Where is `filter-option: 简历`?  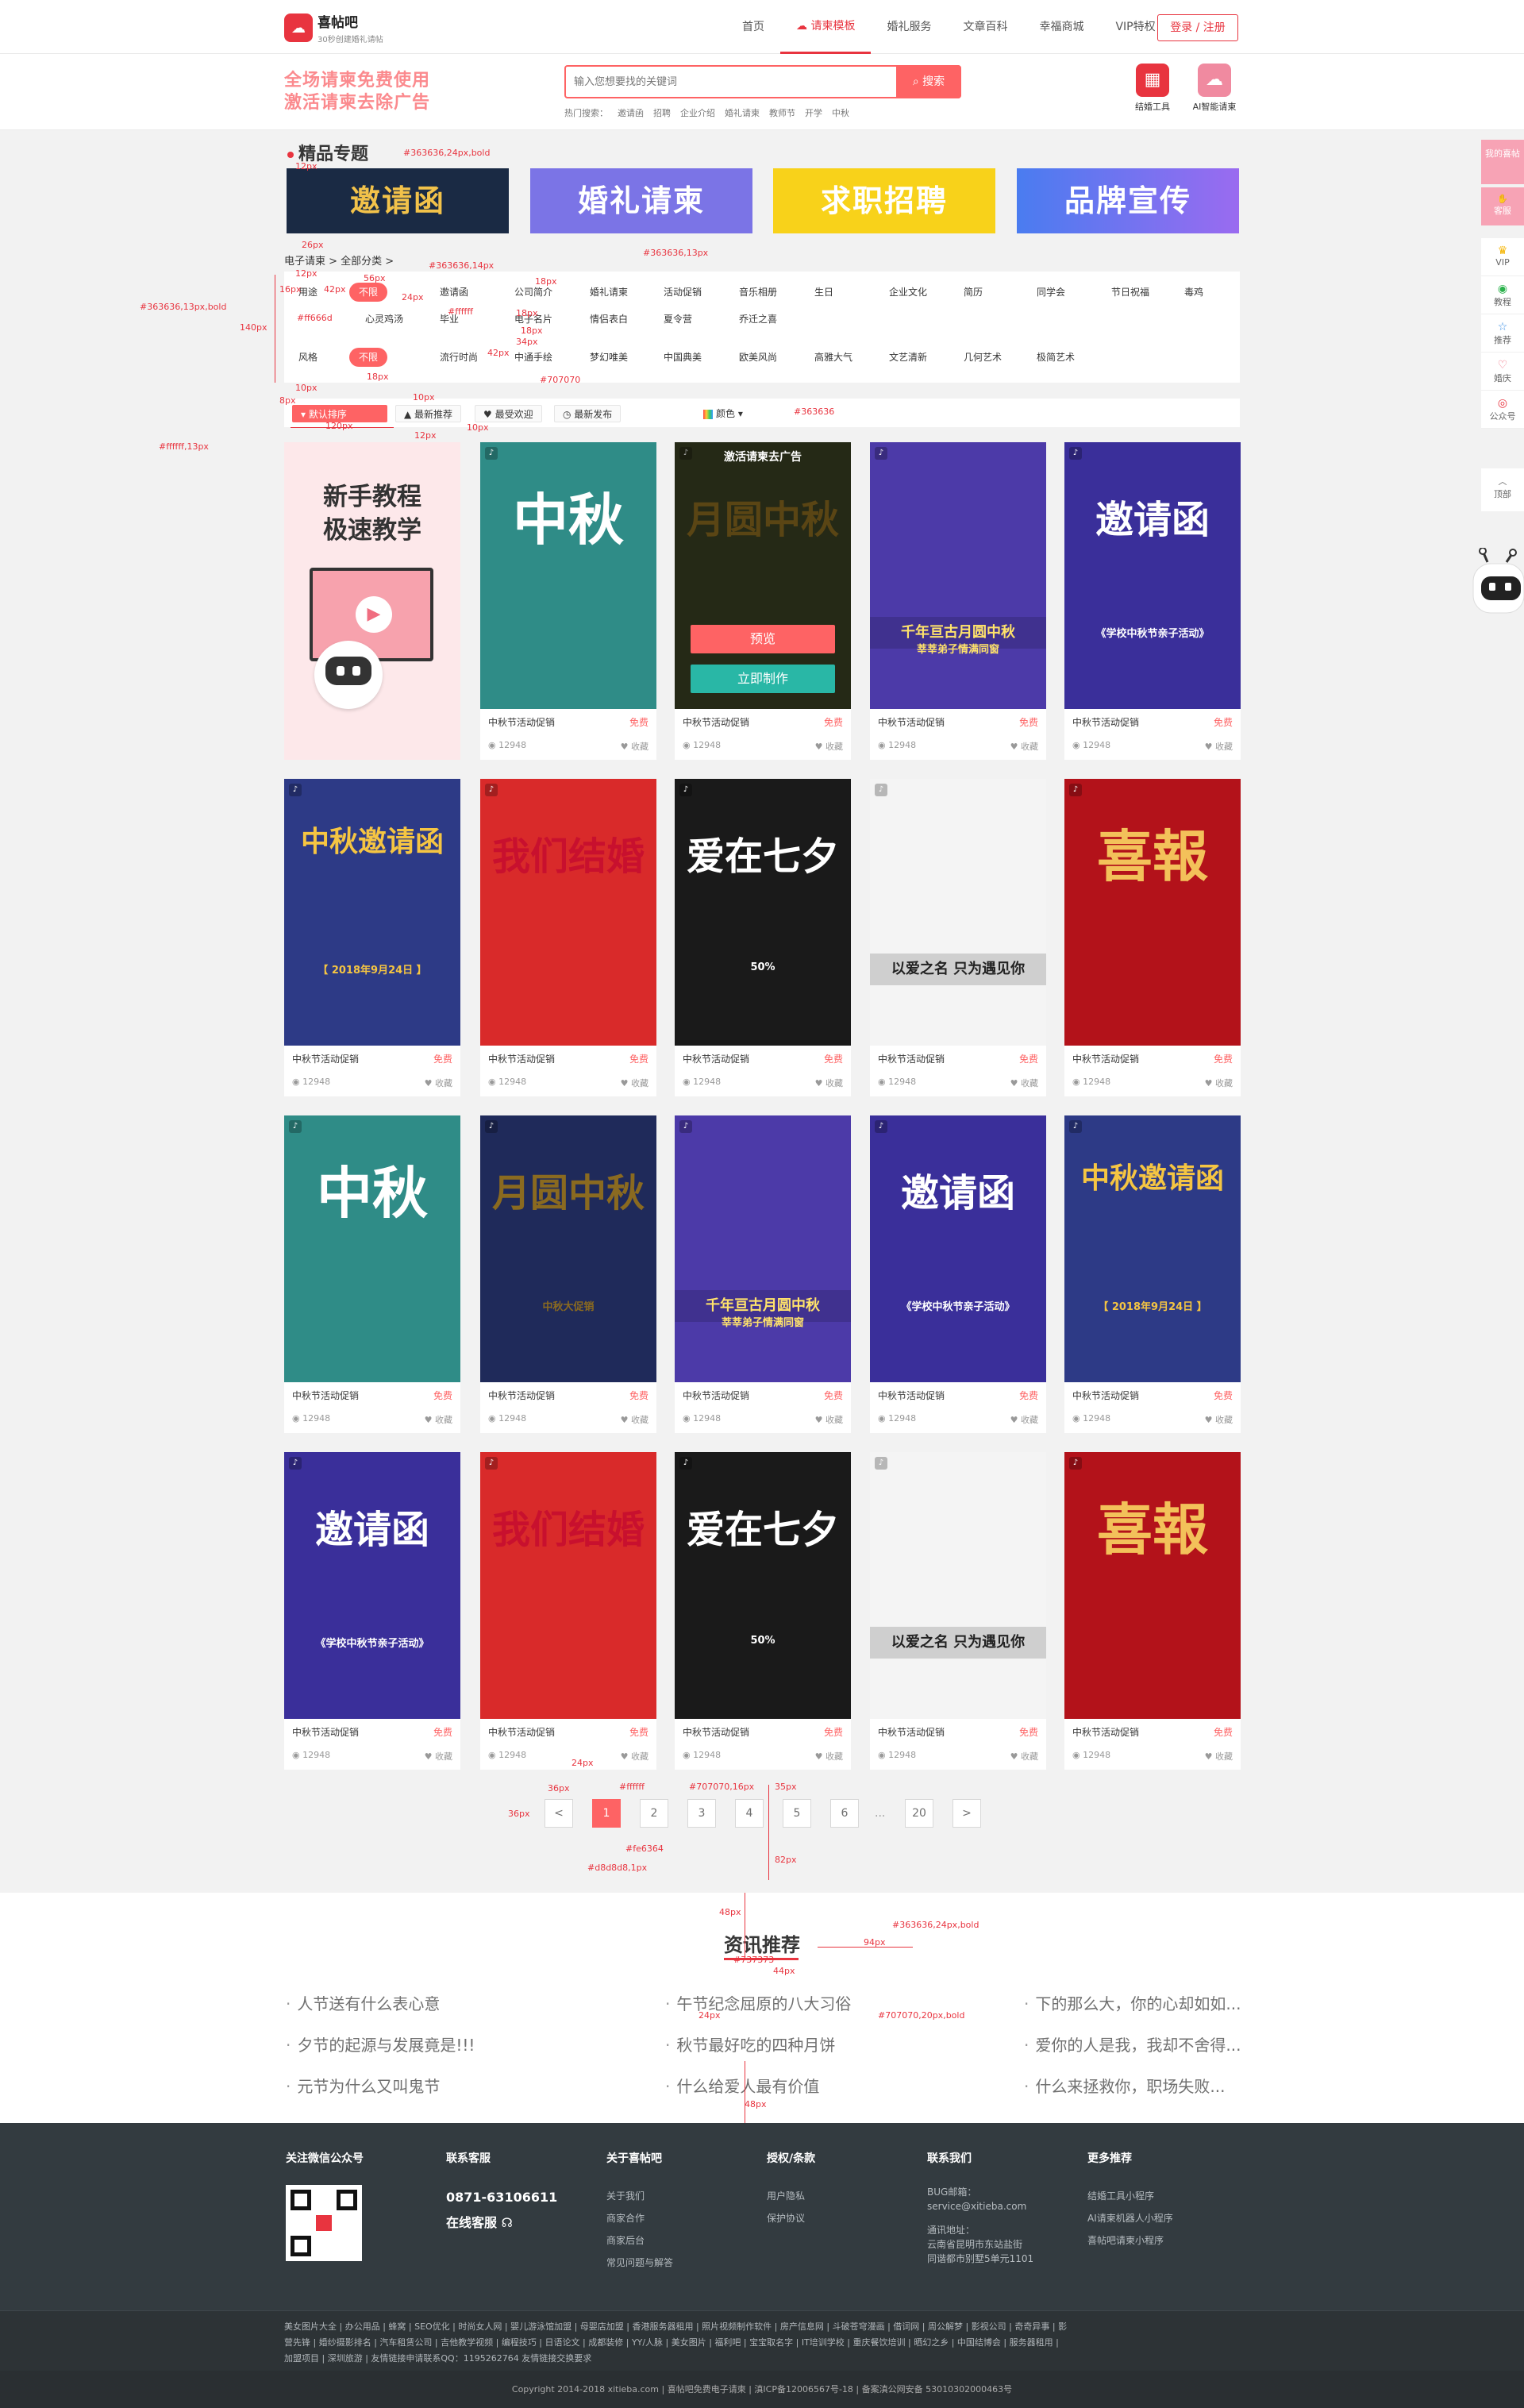 filter-option: 简历 is located at coordinates (973, 292).